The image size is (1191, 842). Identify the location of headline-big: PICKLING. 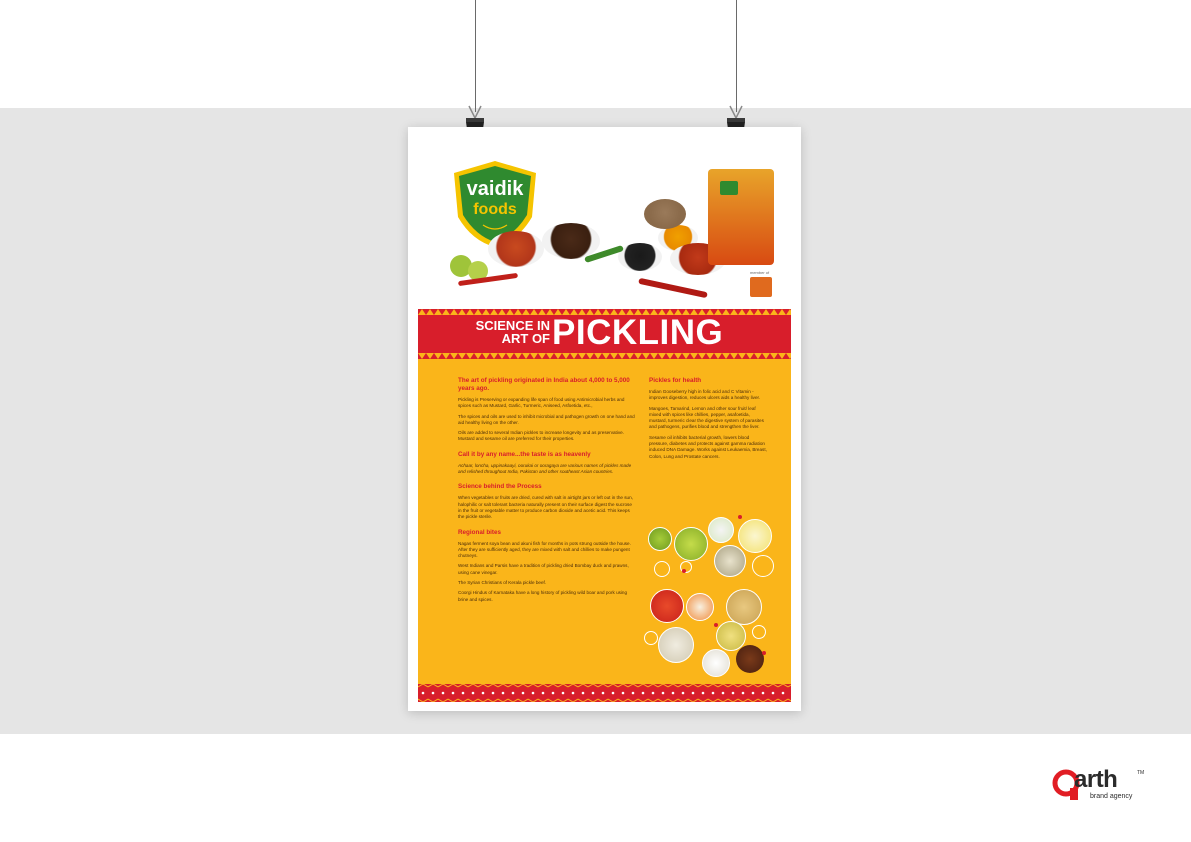
(638, 332).